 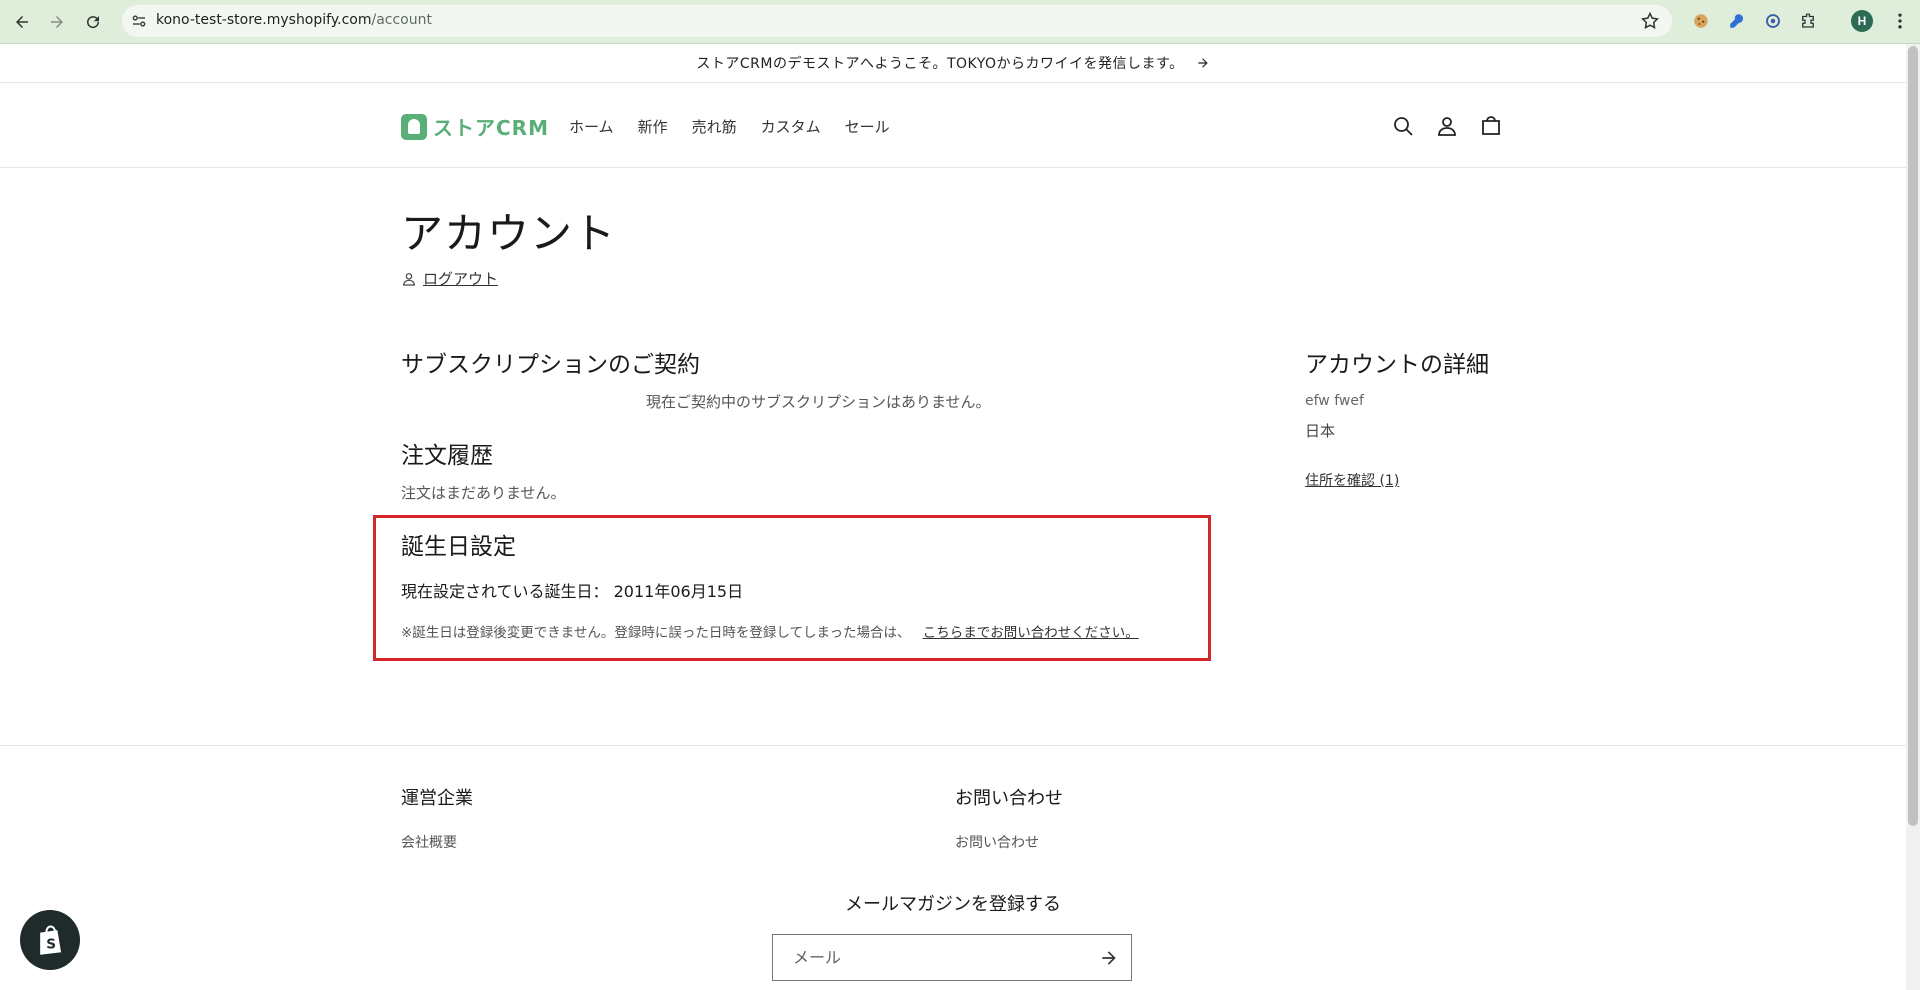 I want to click on footer-contact-title: お問い合わせ, so click(x=1009, y=798).